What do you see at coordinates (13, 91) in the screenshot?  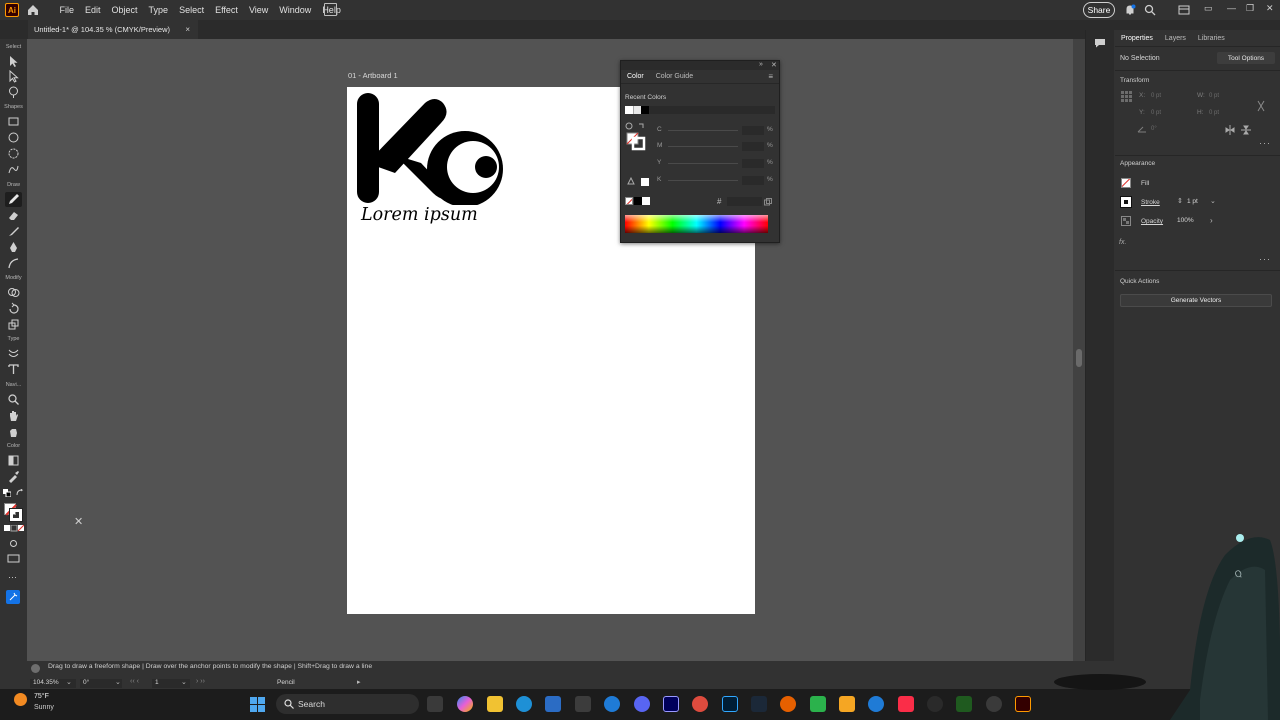 I see `magic-wand-tool-icon` at bounding box center [13, 91].